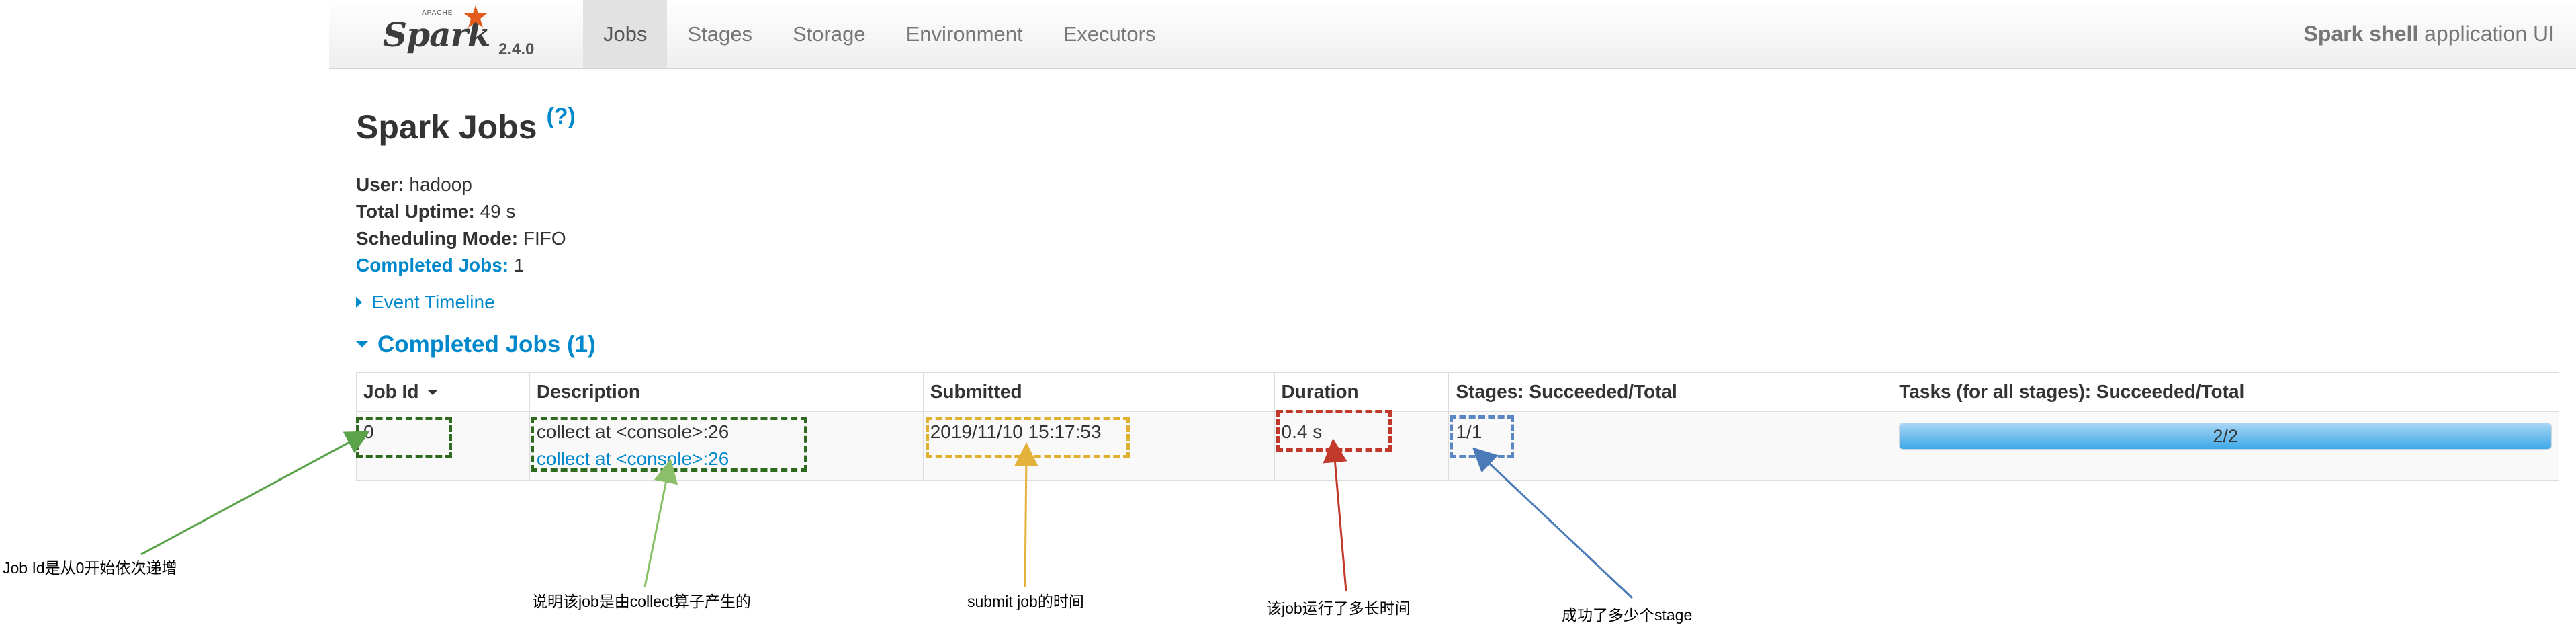 This screenshot has width=2576, height=625. What do you see at coordinates (561, 116) in the screenshot?
I see `help-link: (?)` at bounding box center [561, 116].